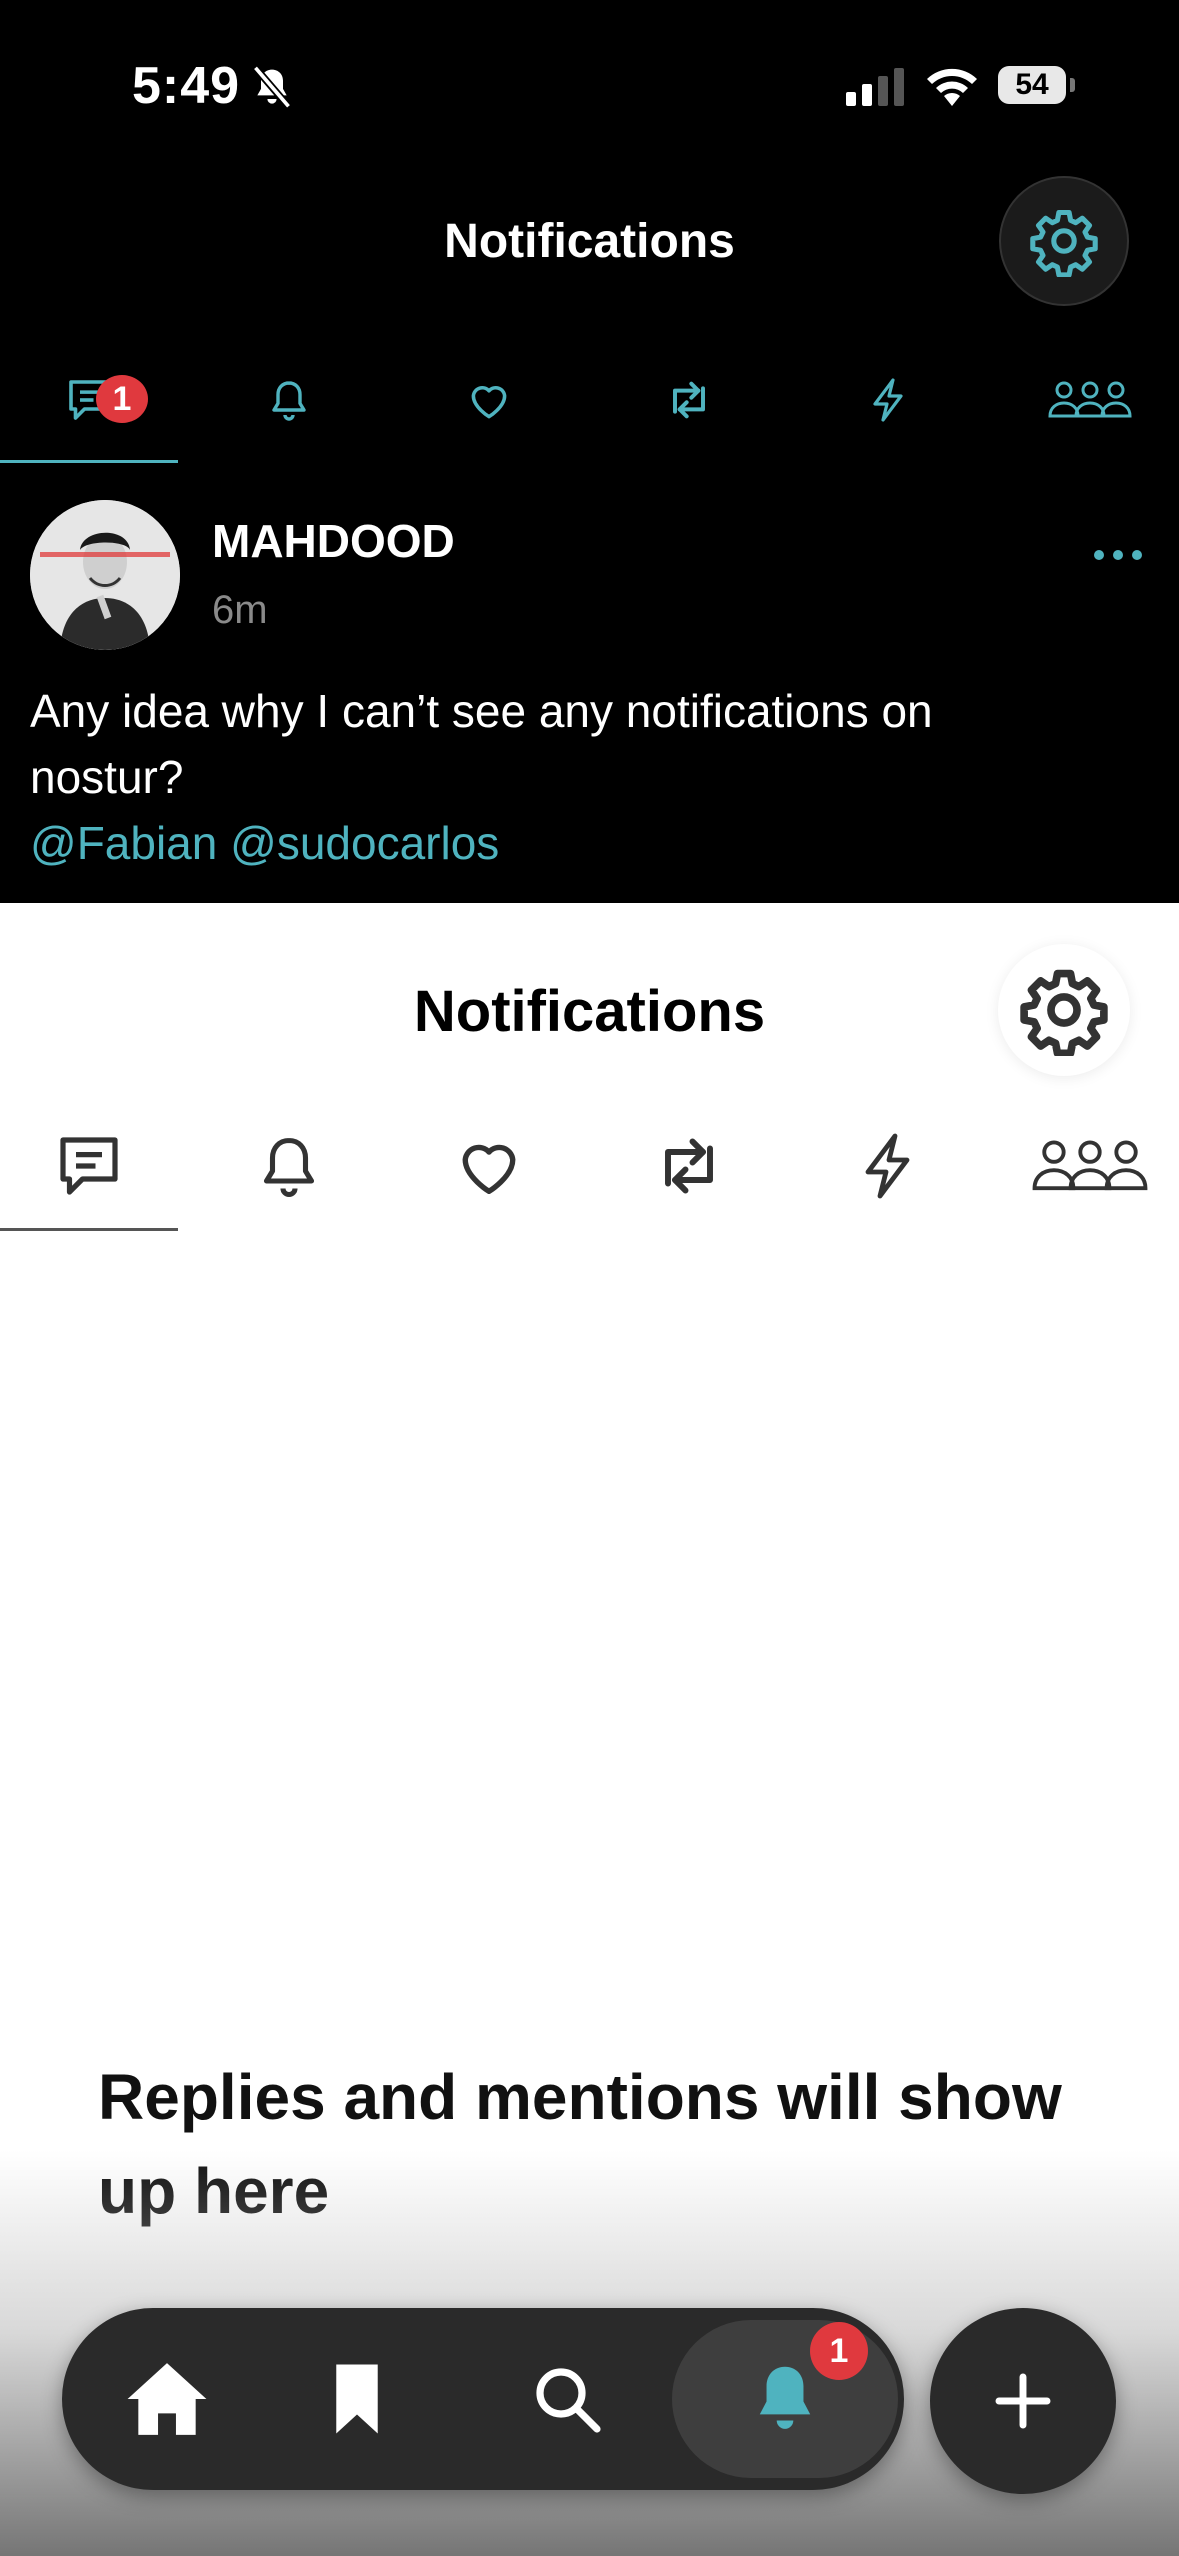 The width and height of the screenshot is (1179, 2556). What do you see at coordinates (483, 2399) in the screenshot?
I see `bottom-tab-bar: 1` at bounding box center [483, 2399].